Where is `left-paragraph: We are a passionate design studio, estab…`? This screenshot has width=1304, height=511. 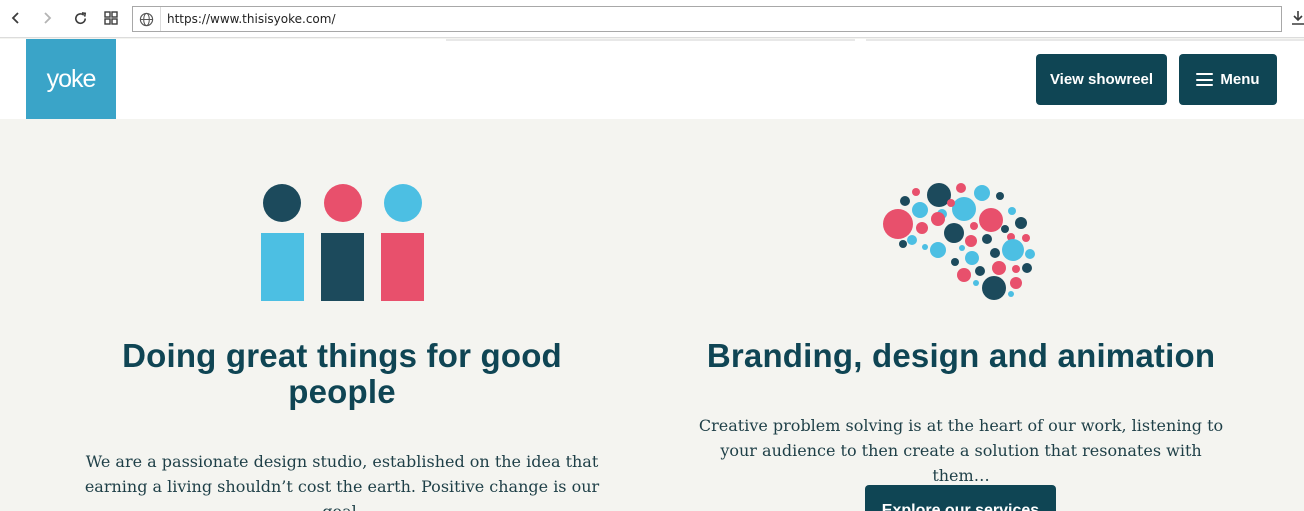 left-paragraph: We are a passionate design studio, estab… is located at coordinates (342, 481).